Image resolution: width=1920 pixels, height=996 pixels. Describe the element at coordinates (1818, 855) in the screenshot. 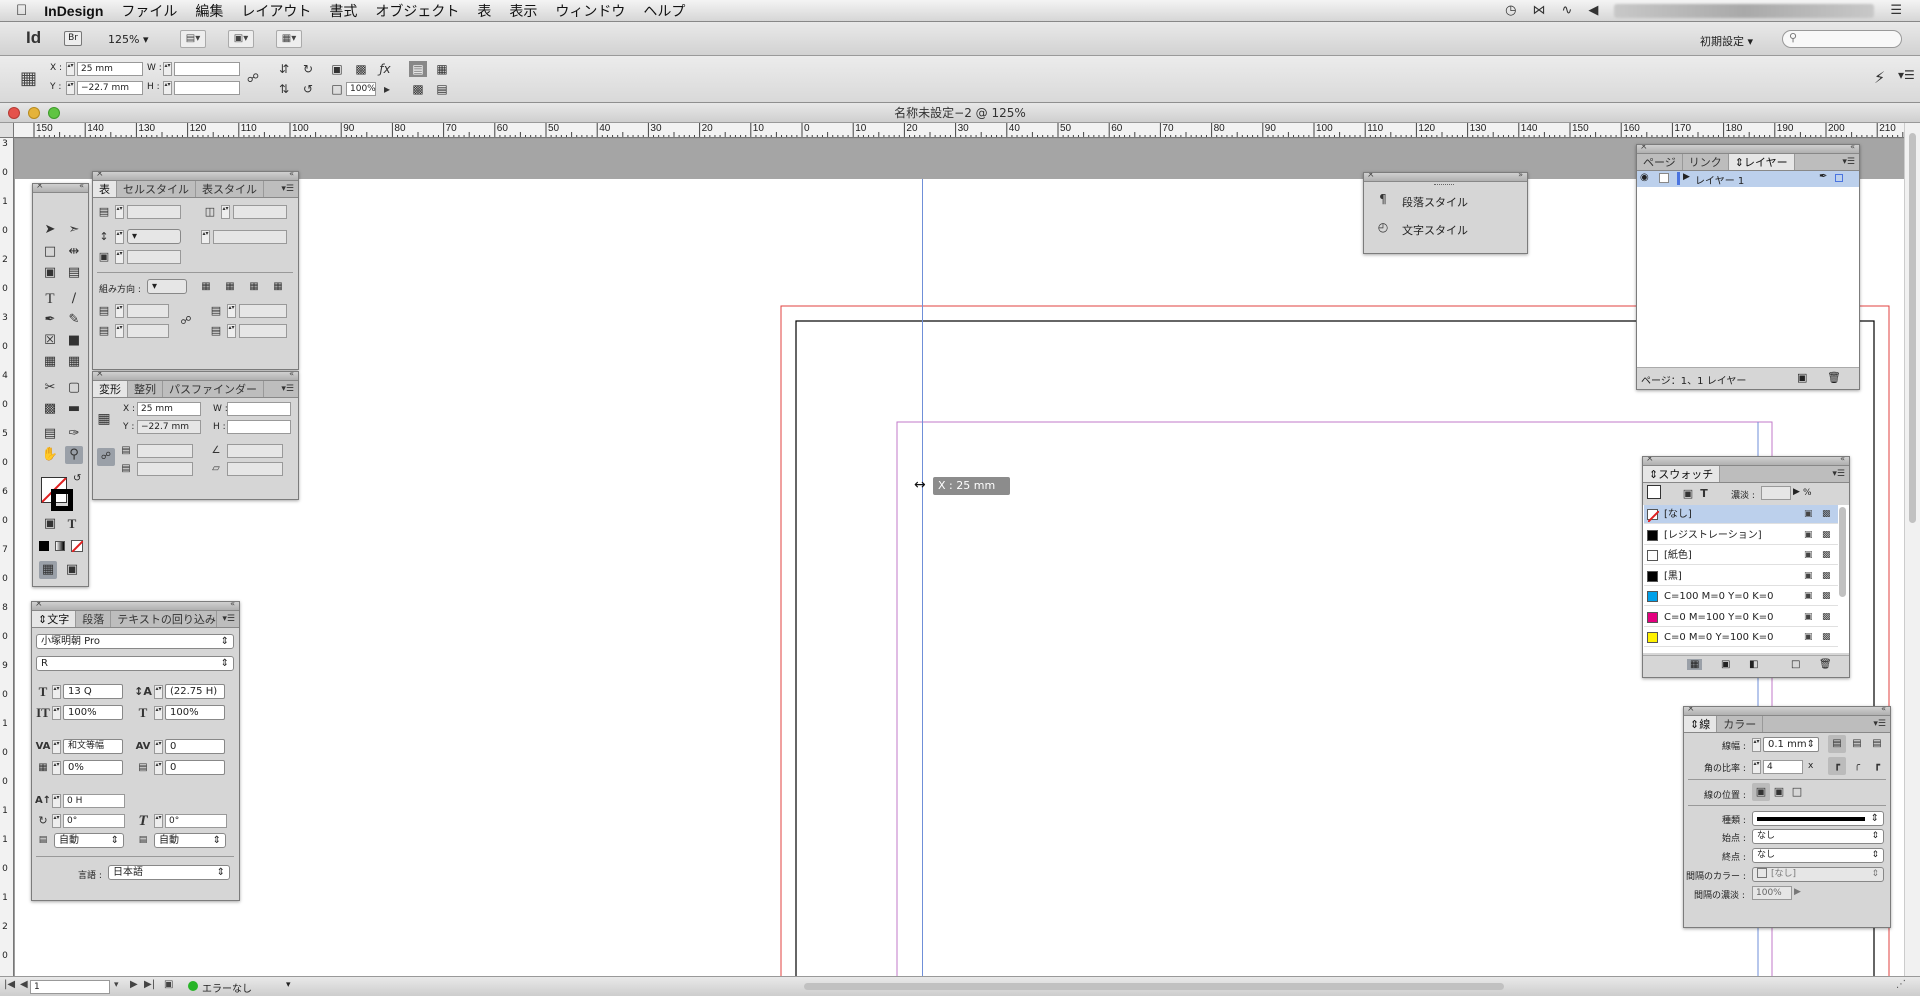

I see `end-select: なし ⇕` at that location.